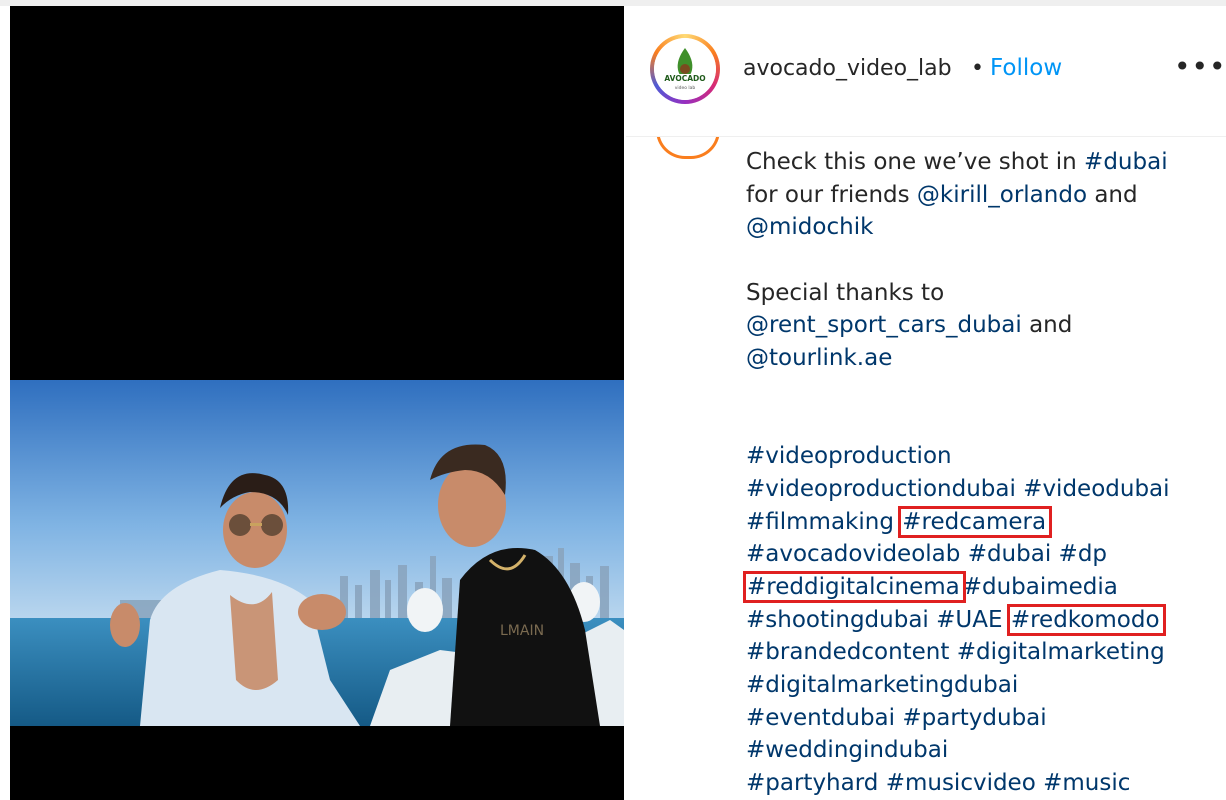 This screenshot has height=800, width=1226. I want to click on hashtag-link: #avocadovideolab, so click(853, 554).